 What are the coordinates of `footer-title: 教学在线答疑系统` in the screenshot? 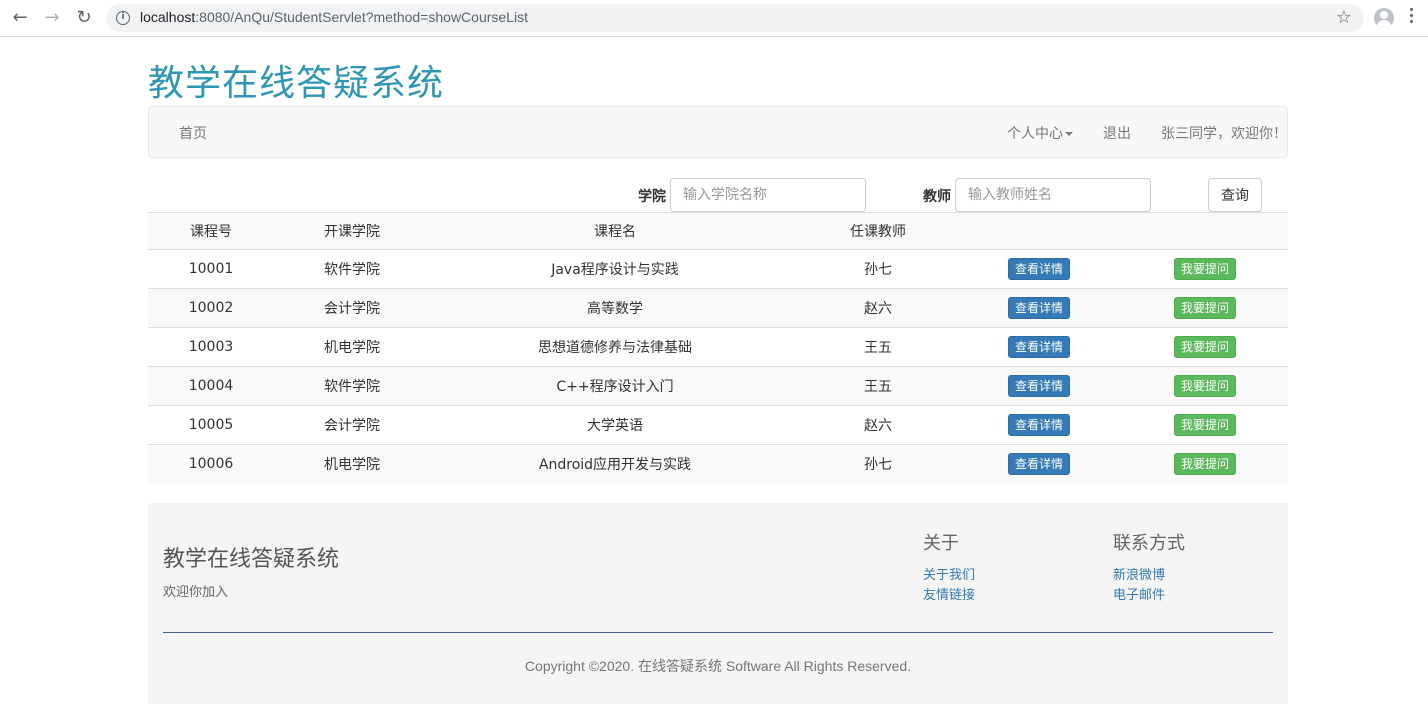 It's located at (251, 559).